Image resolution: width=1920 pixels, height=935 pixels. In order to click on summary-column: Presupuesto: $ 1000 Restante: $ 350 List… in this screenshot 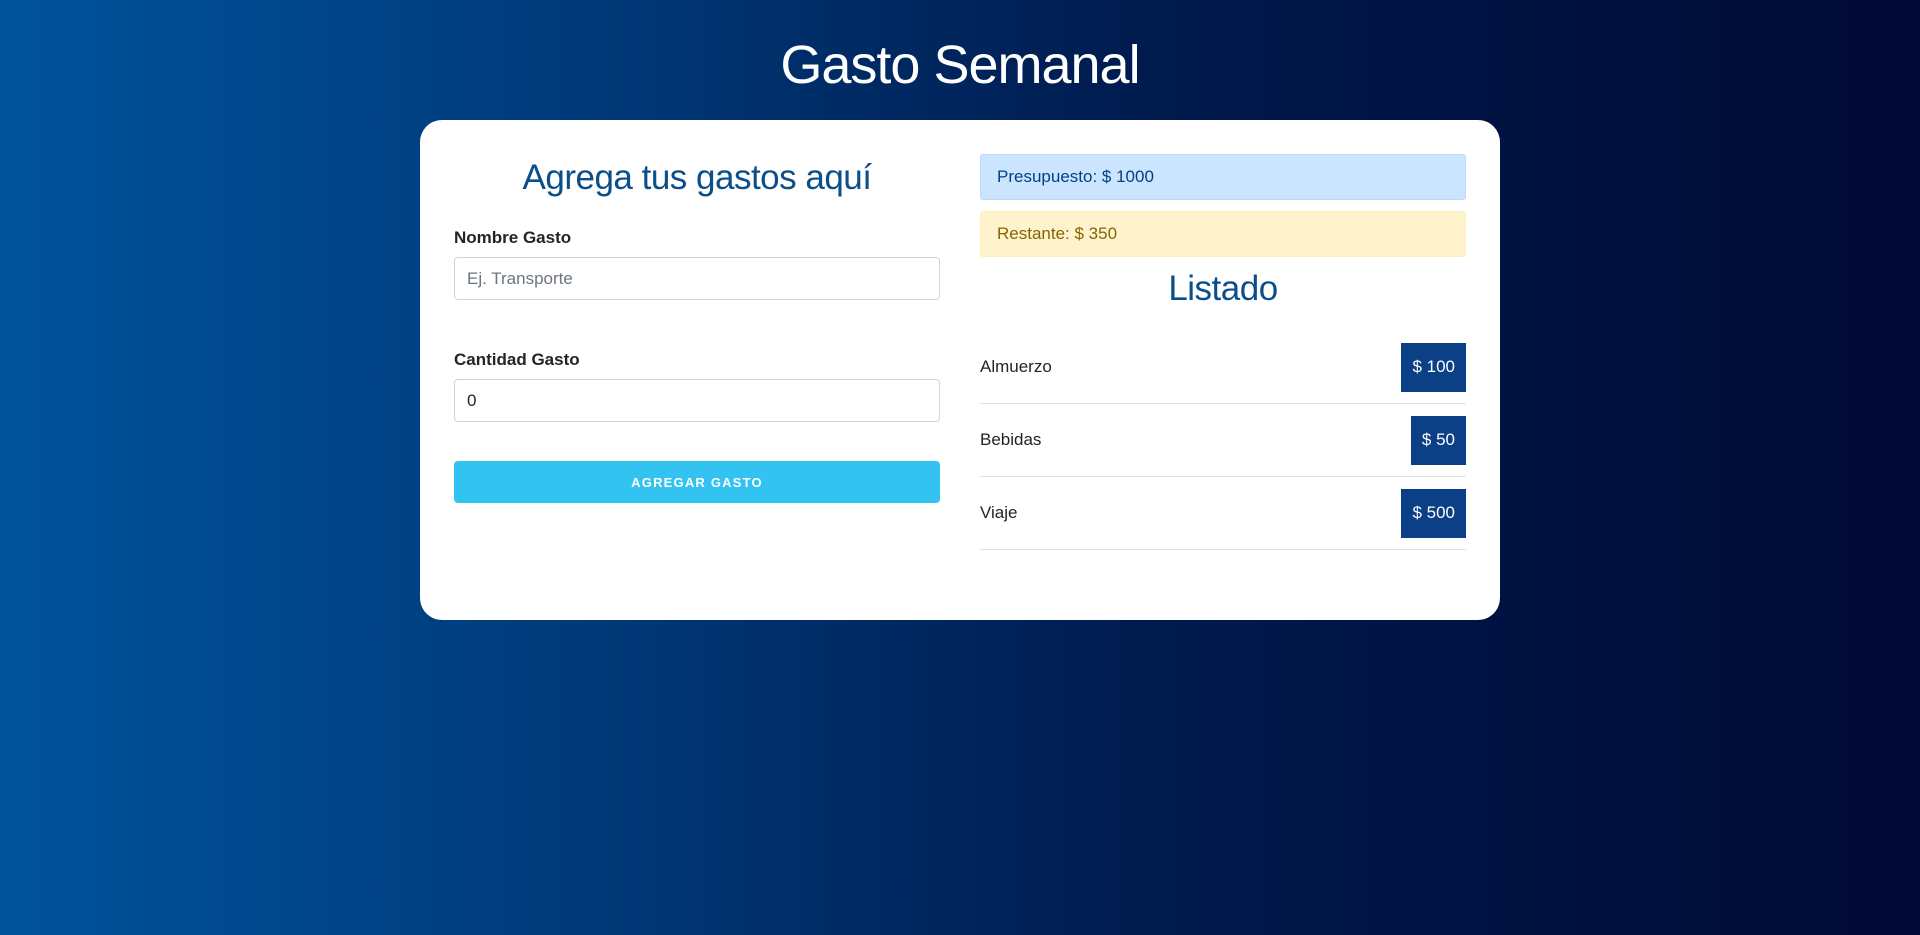, I will do `click(1223, 387)`.